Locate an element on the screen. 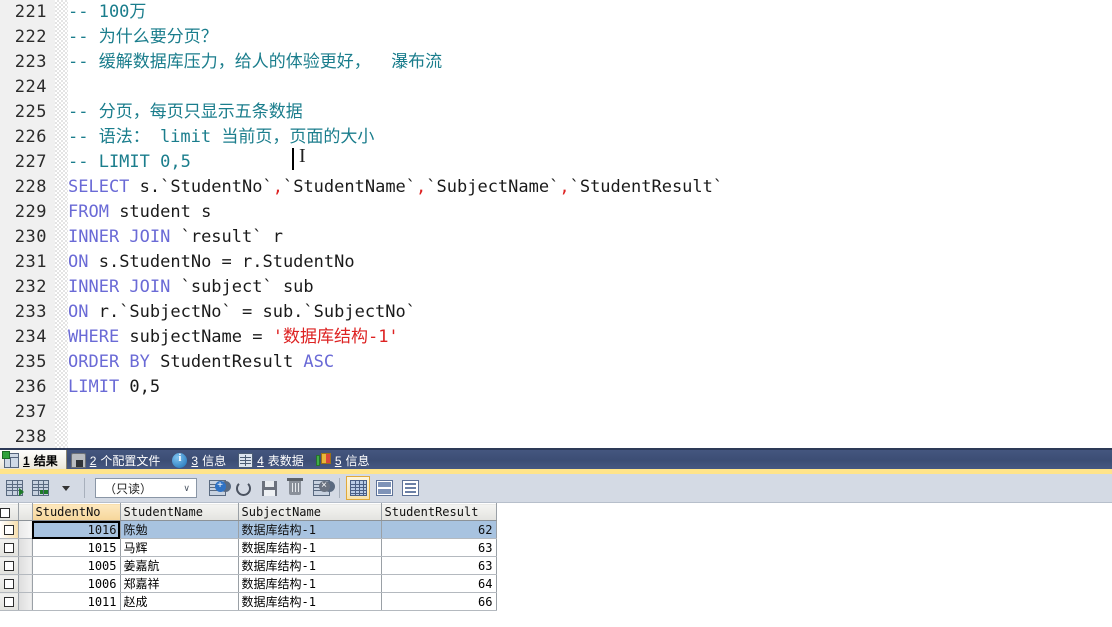  table-row: 1011 赵成 数据库结构-1 66 is located at coordinates (248, 601).